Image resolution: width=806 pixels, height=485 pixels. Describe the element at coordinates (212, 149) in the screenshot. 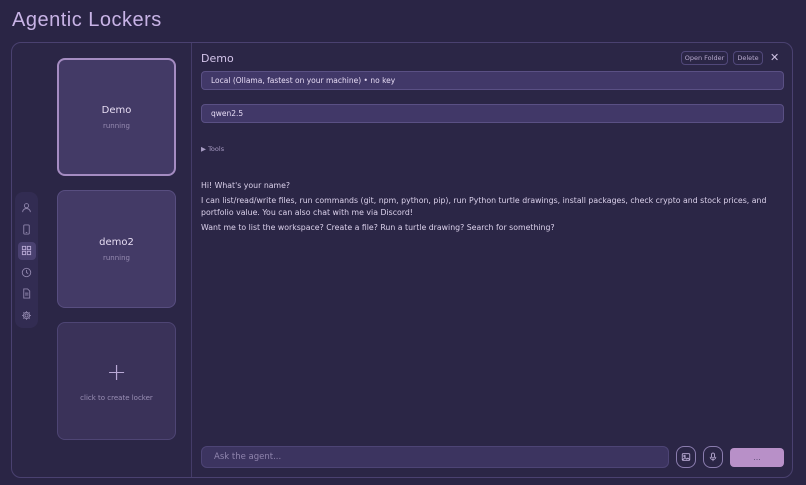

I see `tools-toggle: ▶ Tools` at that location.